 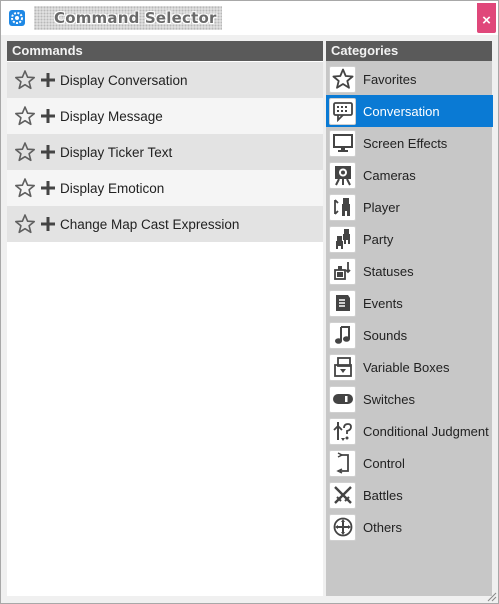 What do you see at coordinates (17, 18) in the screenshot?
I see `app-gear-icon` at bounding box center [17, 18].